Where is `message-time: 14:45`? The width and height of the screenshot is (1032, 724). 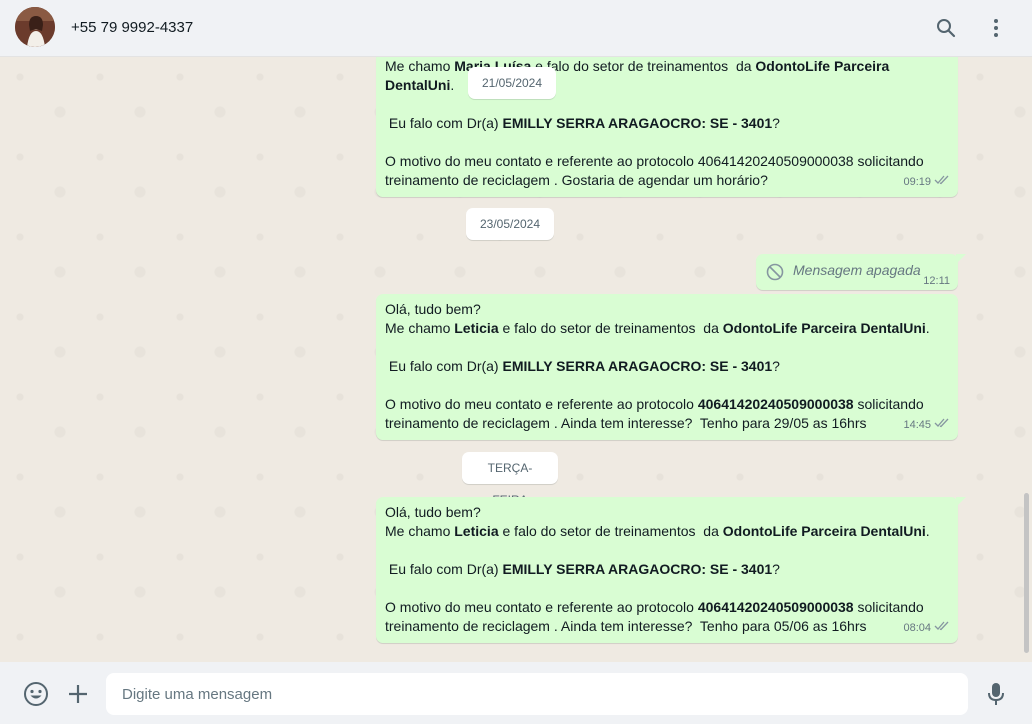
message-time: 14:45 is located at coordinates (917, 425).